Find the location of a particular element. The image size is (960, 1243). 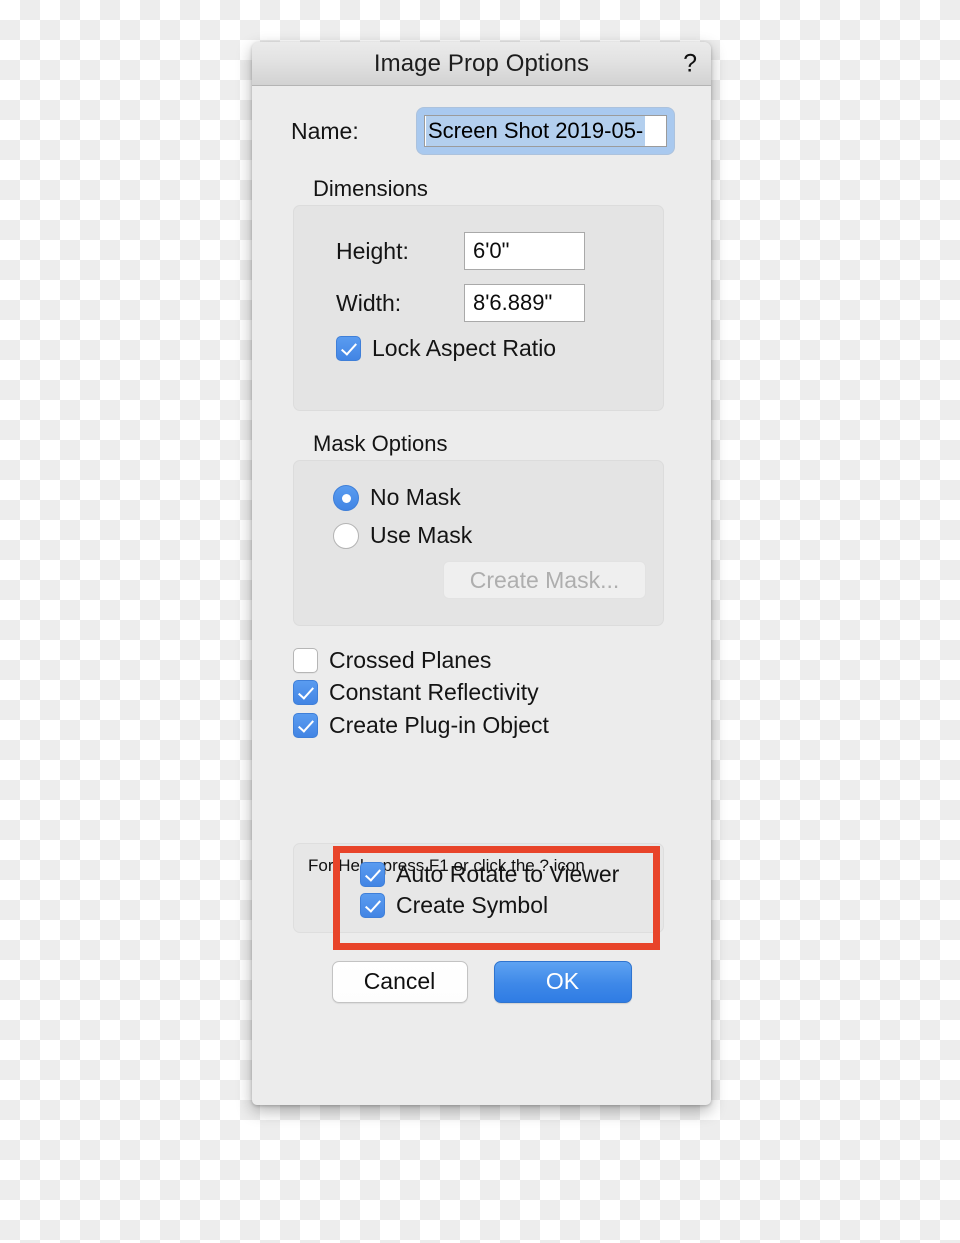

width-row: Width: 8'6.889" is located at coordinates (478, 303).